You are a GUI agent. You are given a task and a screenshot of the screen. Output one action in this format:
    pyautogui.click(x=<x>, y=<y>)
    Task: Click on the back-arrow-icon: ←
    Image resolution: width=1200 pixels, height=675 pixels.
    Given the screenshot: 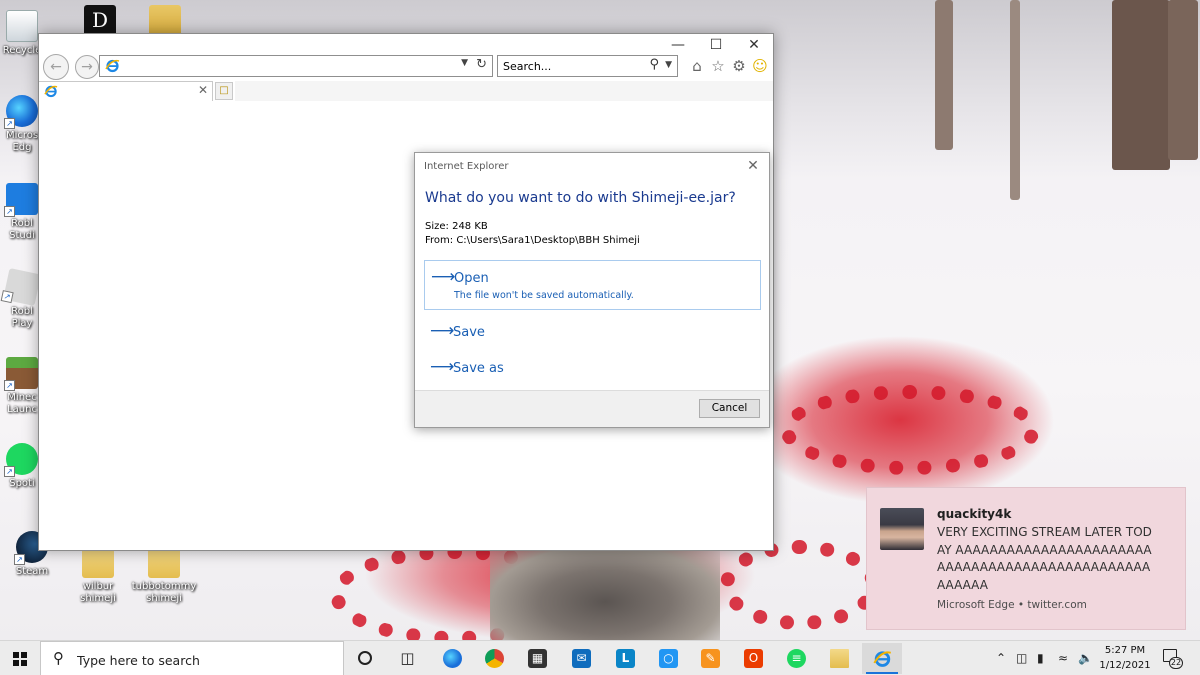 What is the action you would take?
    pyautogui.click(x=56, y=67)
    